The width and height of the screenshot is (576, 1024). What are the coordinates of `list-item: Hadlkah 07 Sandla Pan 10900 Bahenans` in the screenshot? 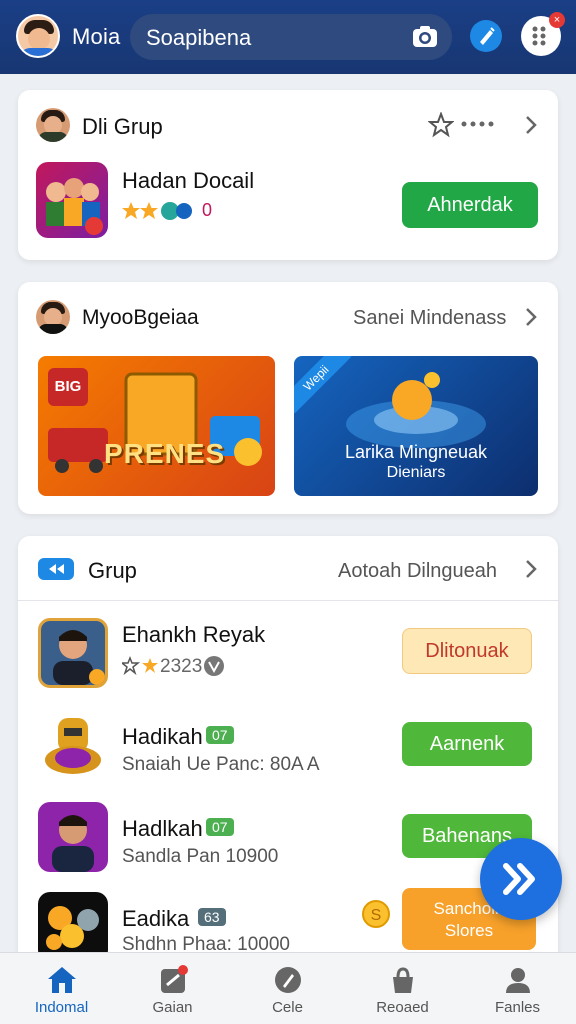 It's located at (288, 840).